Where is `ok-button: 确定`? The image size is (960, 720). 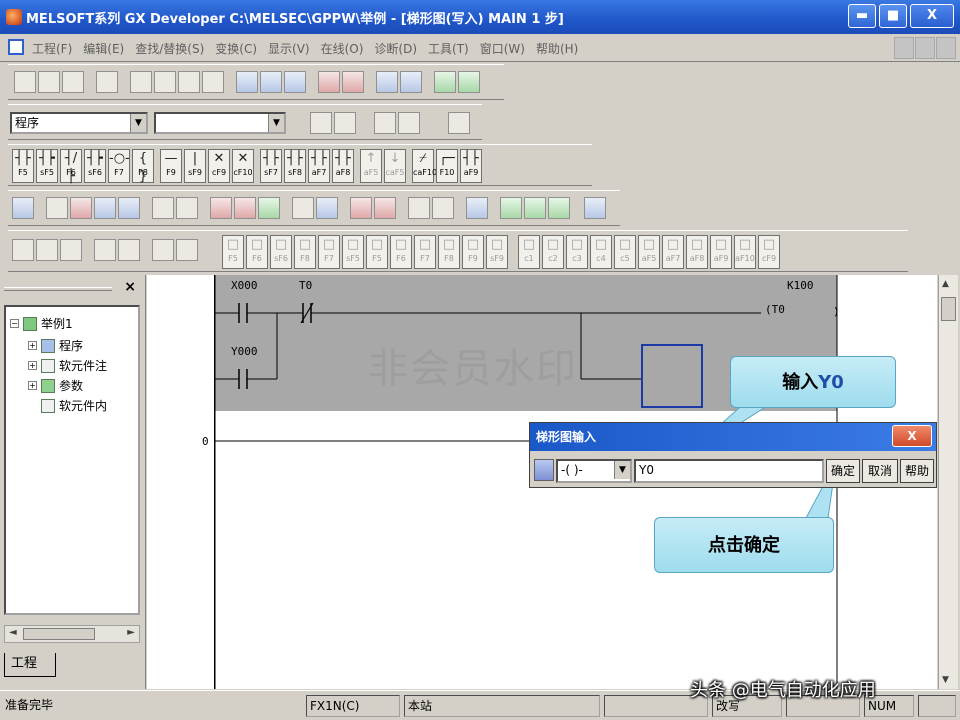 ok-button: 确定 is located at coordinates (843, 471).